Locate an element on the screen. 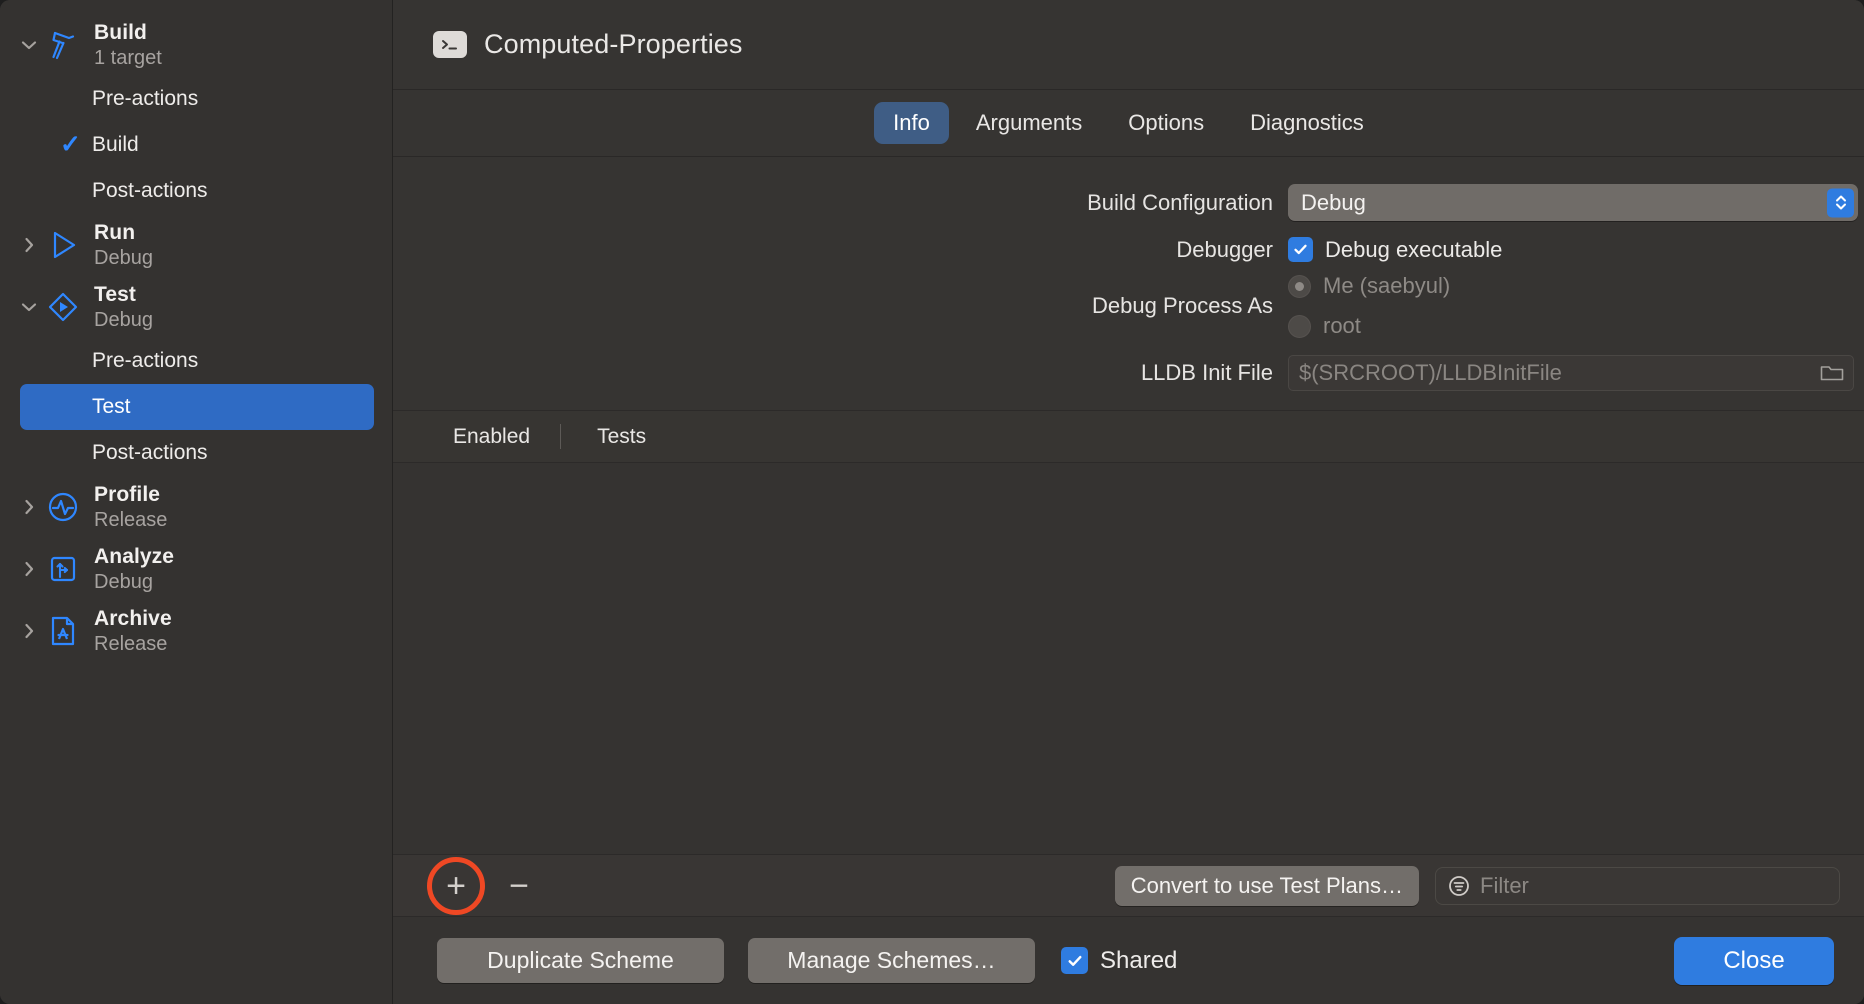  shared-checkbox-group: Shared is located at coordinates (1119, 961).